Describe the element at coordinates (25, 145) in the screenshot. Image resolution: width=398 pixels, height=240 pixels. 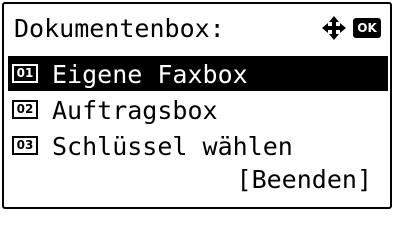
I see `menu-item-number: 03` at that location.